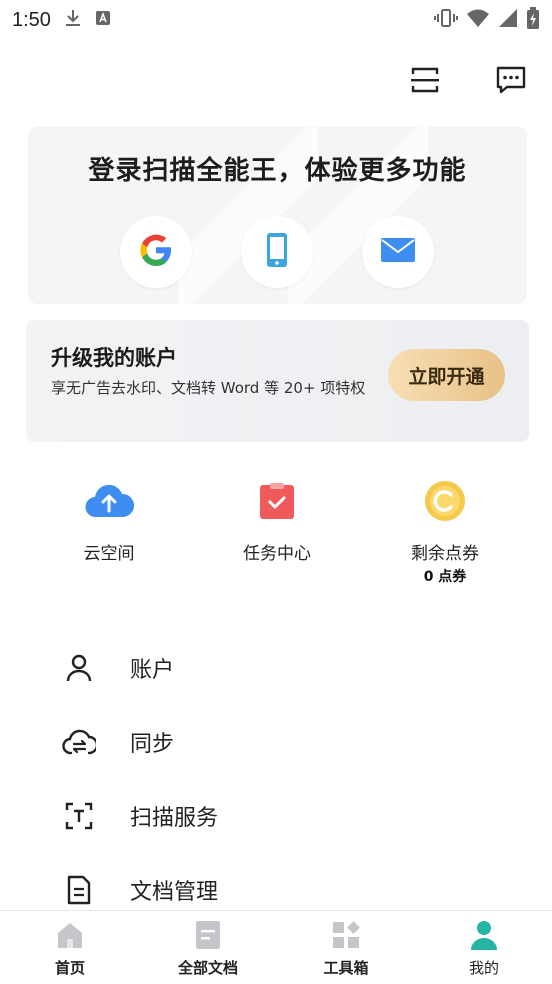 Image resolution: width=552 pixels, height=984 pixels. What do you see at coordinates (445, 532) in the screenshot?
I see `remaining-coupons-button: 剩余点券 0 点券` at bounding box center [445, 532].